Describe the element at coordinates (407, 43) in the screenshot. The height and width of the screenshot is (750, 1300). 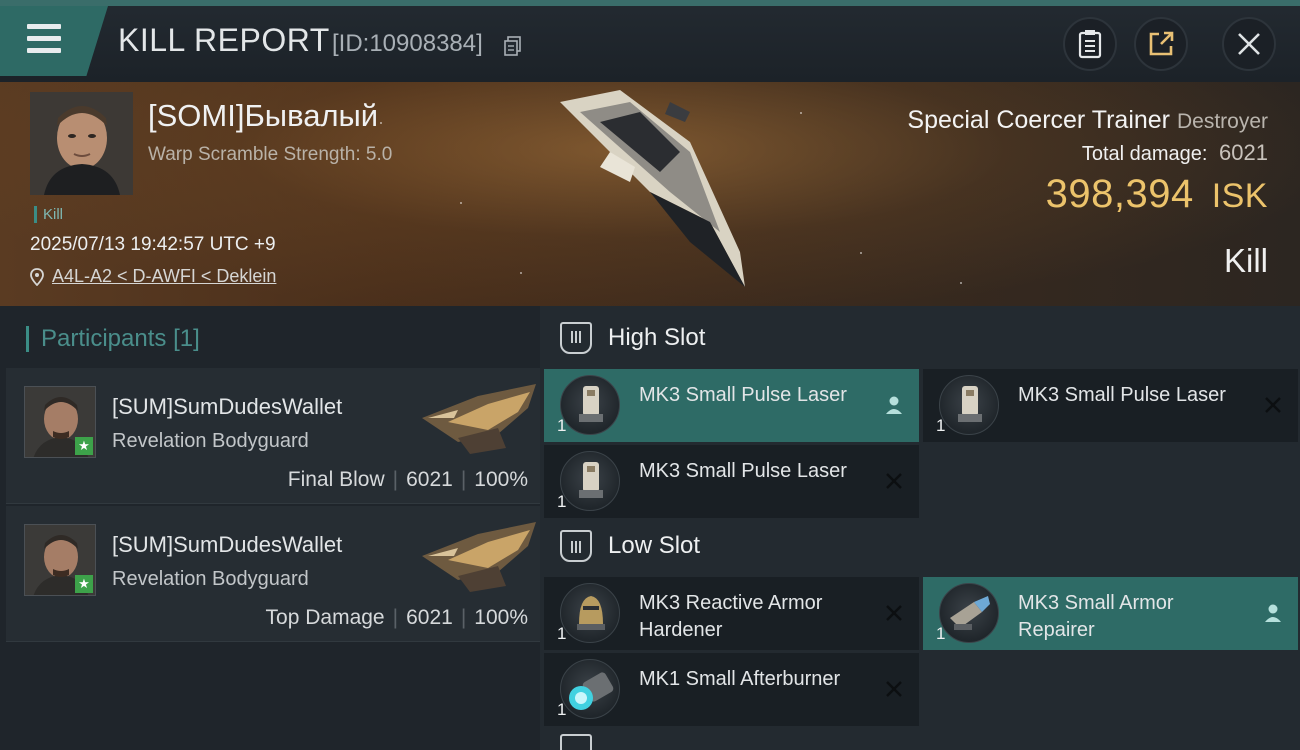
I see `report-id: [ID:10908384]` at that location.